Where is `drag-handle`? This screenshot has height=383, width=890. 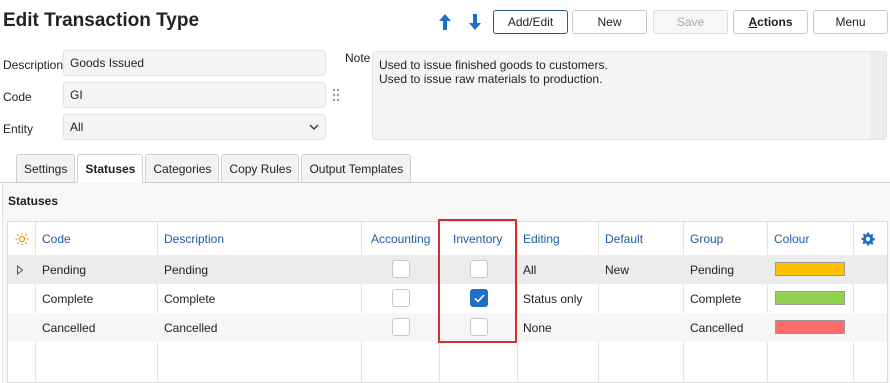 drag-handle is located at coordinates (336, 96).